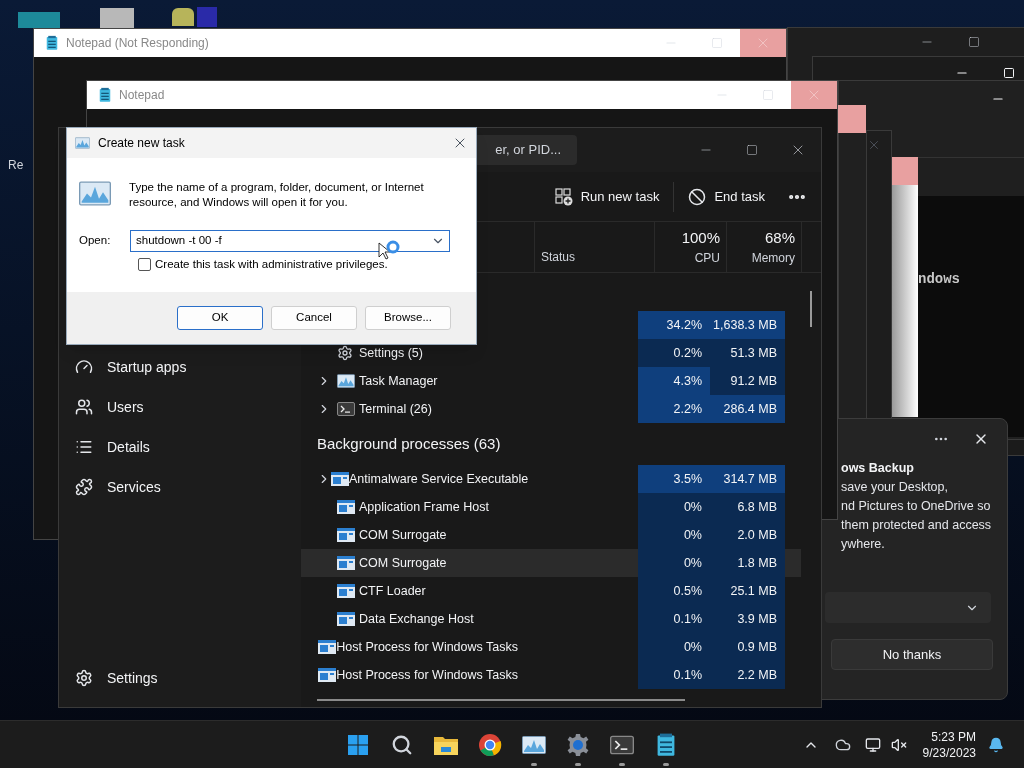 The height and width of the screenshot is (768, 1024). I want to click on process-name: Terminal (26), so click(395, 409).